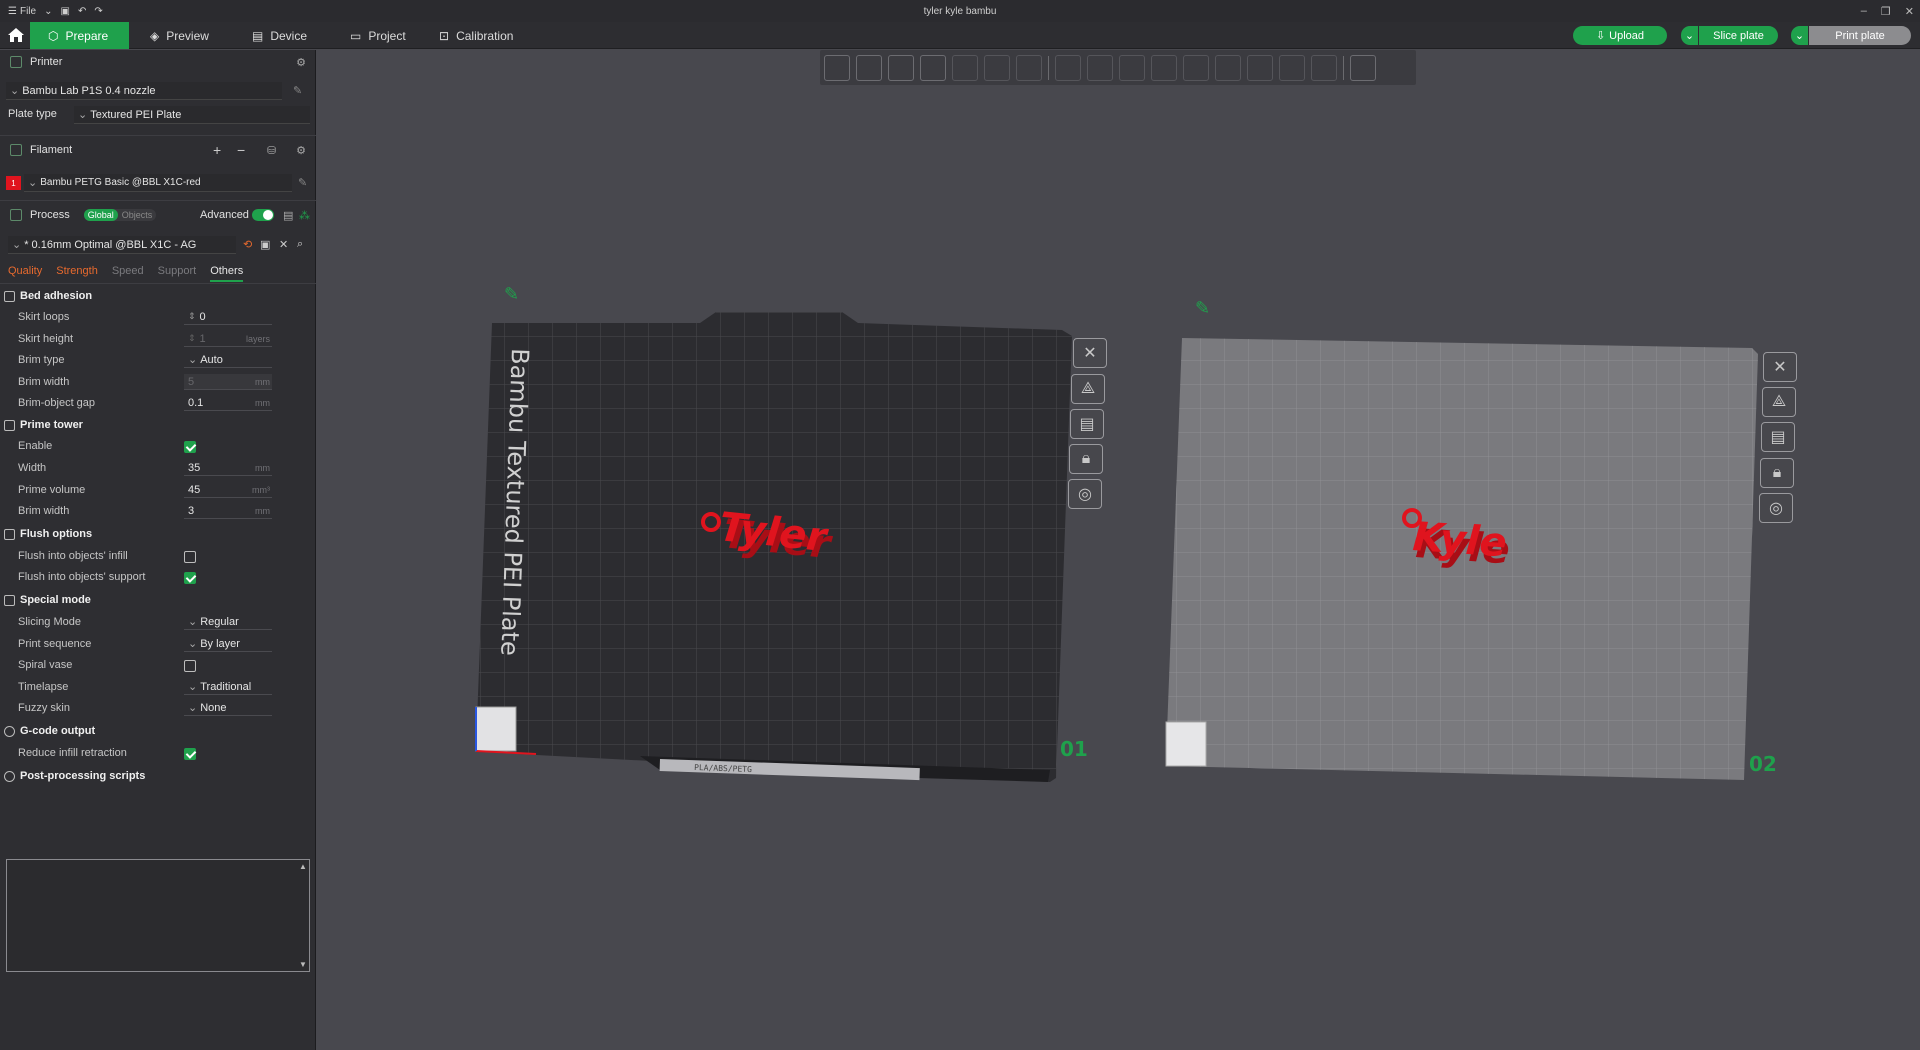 This screenshot has height=1050, width=1920. What do you see at coordinates (997, 67) in the screenshot?
I see `split-parts-icon` at bounding box center [997, 67].